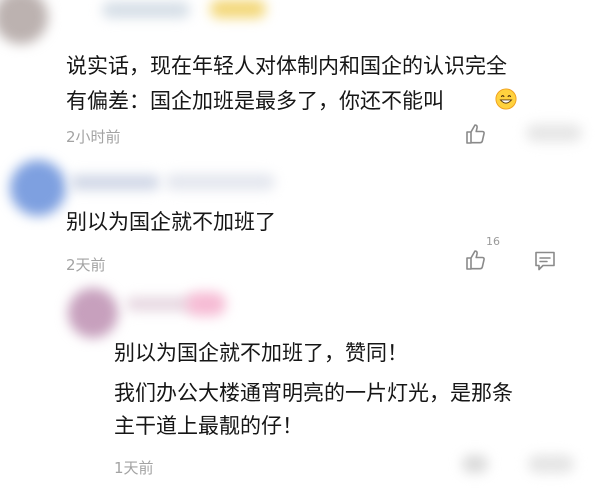 The image size is (595, 490). Describe the element at coordinates (134, 468) in the screenshot. I see `comment-time: 1天前` at that location.